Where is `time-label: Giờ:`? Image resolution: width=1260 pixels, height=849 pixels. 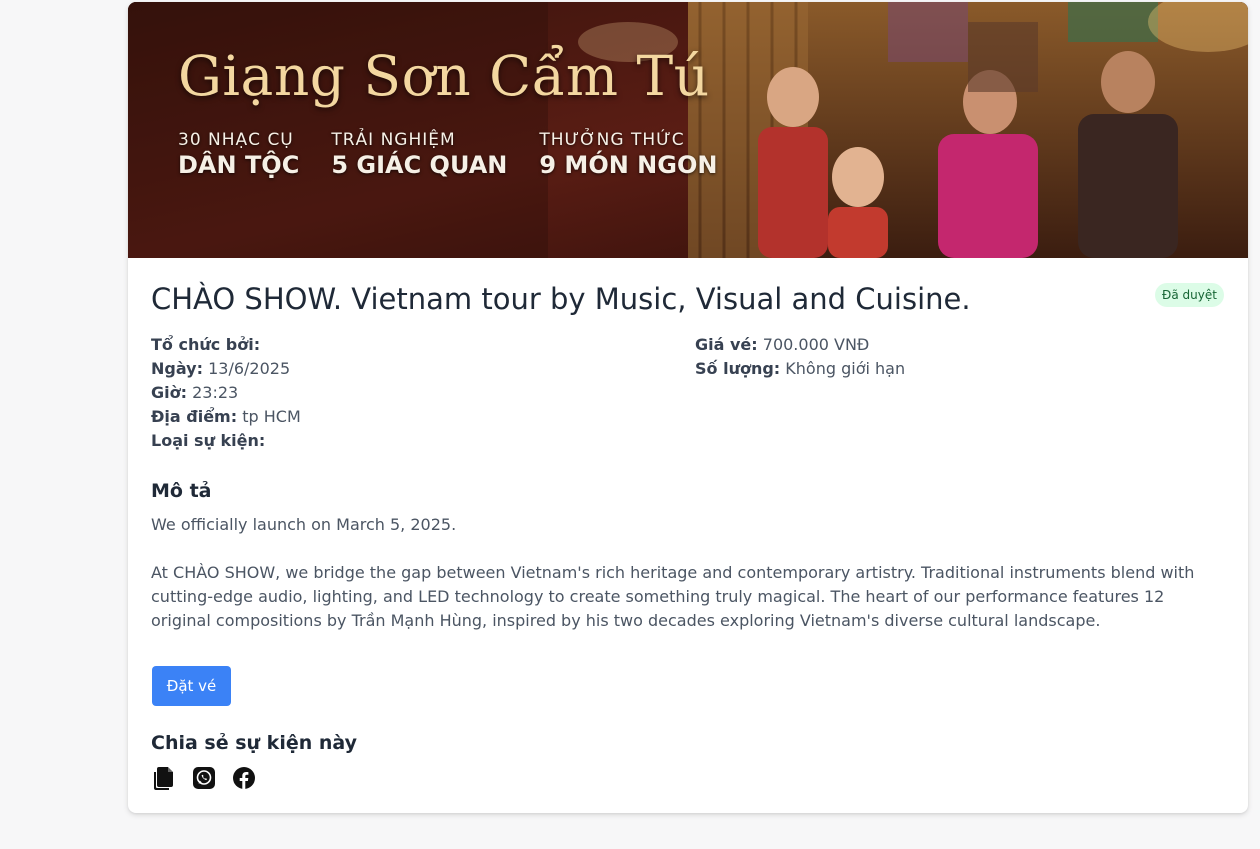 time-label: Giờ: is located at coordinates (169, 392).